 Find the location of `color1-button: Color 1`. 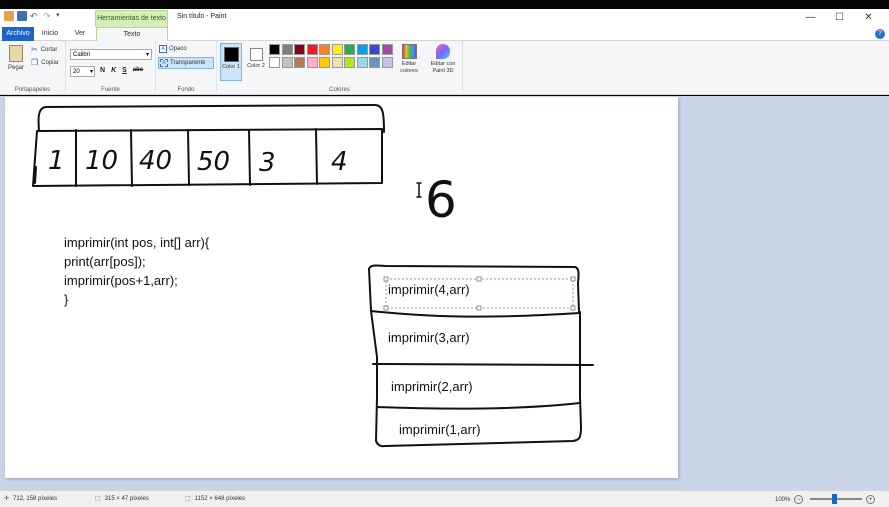

color1-button: Color 1 is located at coordinates (231, 62).